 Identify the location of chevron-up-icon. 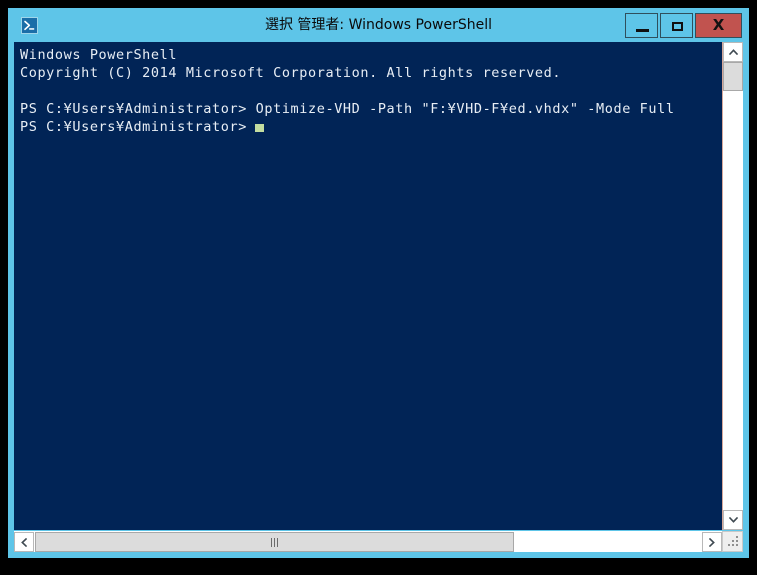
(733, 52).